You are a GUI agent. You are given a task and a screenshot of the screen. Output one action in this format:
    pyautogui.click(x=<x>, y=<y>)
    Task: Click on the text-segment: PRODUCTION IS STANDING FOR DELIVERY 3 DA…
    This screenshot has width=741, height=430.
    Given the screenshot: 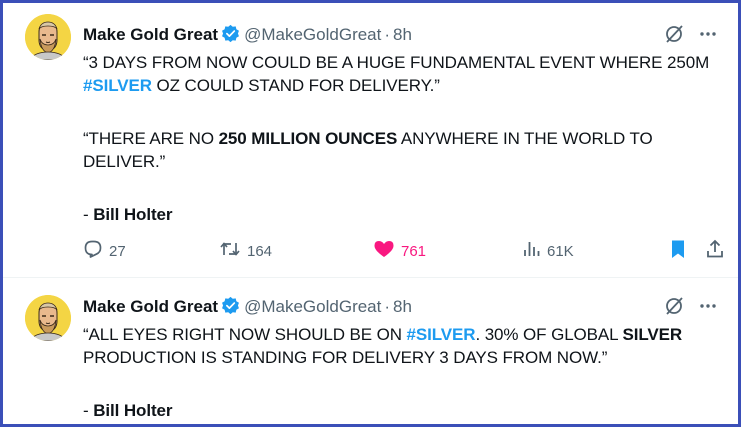 What is the action you would take?
    pyautogui.click(x=345, y=357)
    